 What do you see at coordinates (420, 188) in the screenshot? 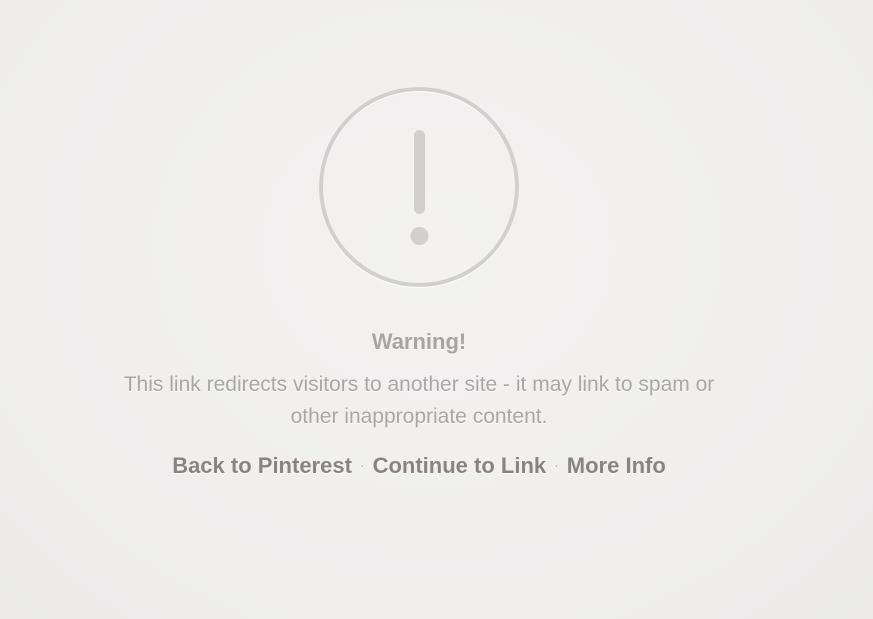
I see `exclamation-circle-icon` at bounding box center [420, 188].